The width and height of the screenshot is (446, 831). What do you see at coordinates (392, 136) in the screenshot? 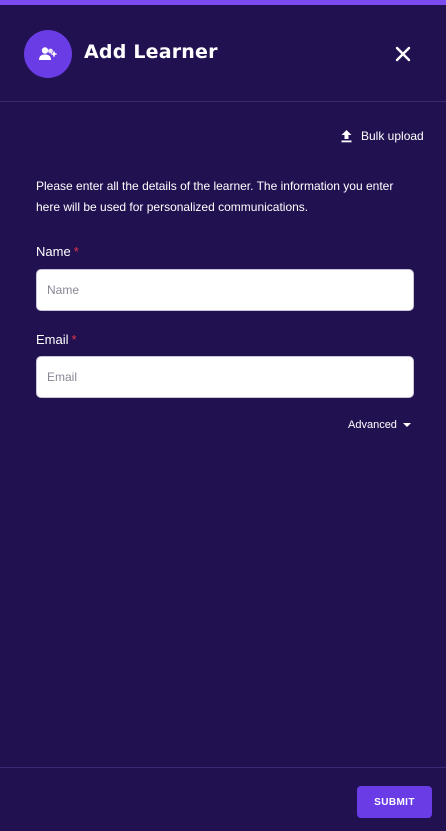
I see `bulk-upload-label: Bulk upload` at bounding box center [392, 136].